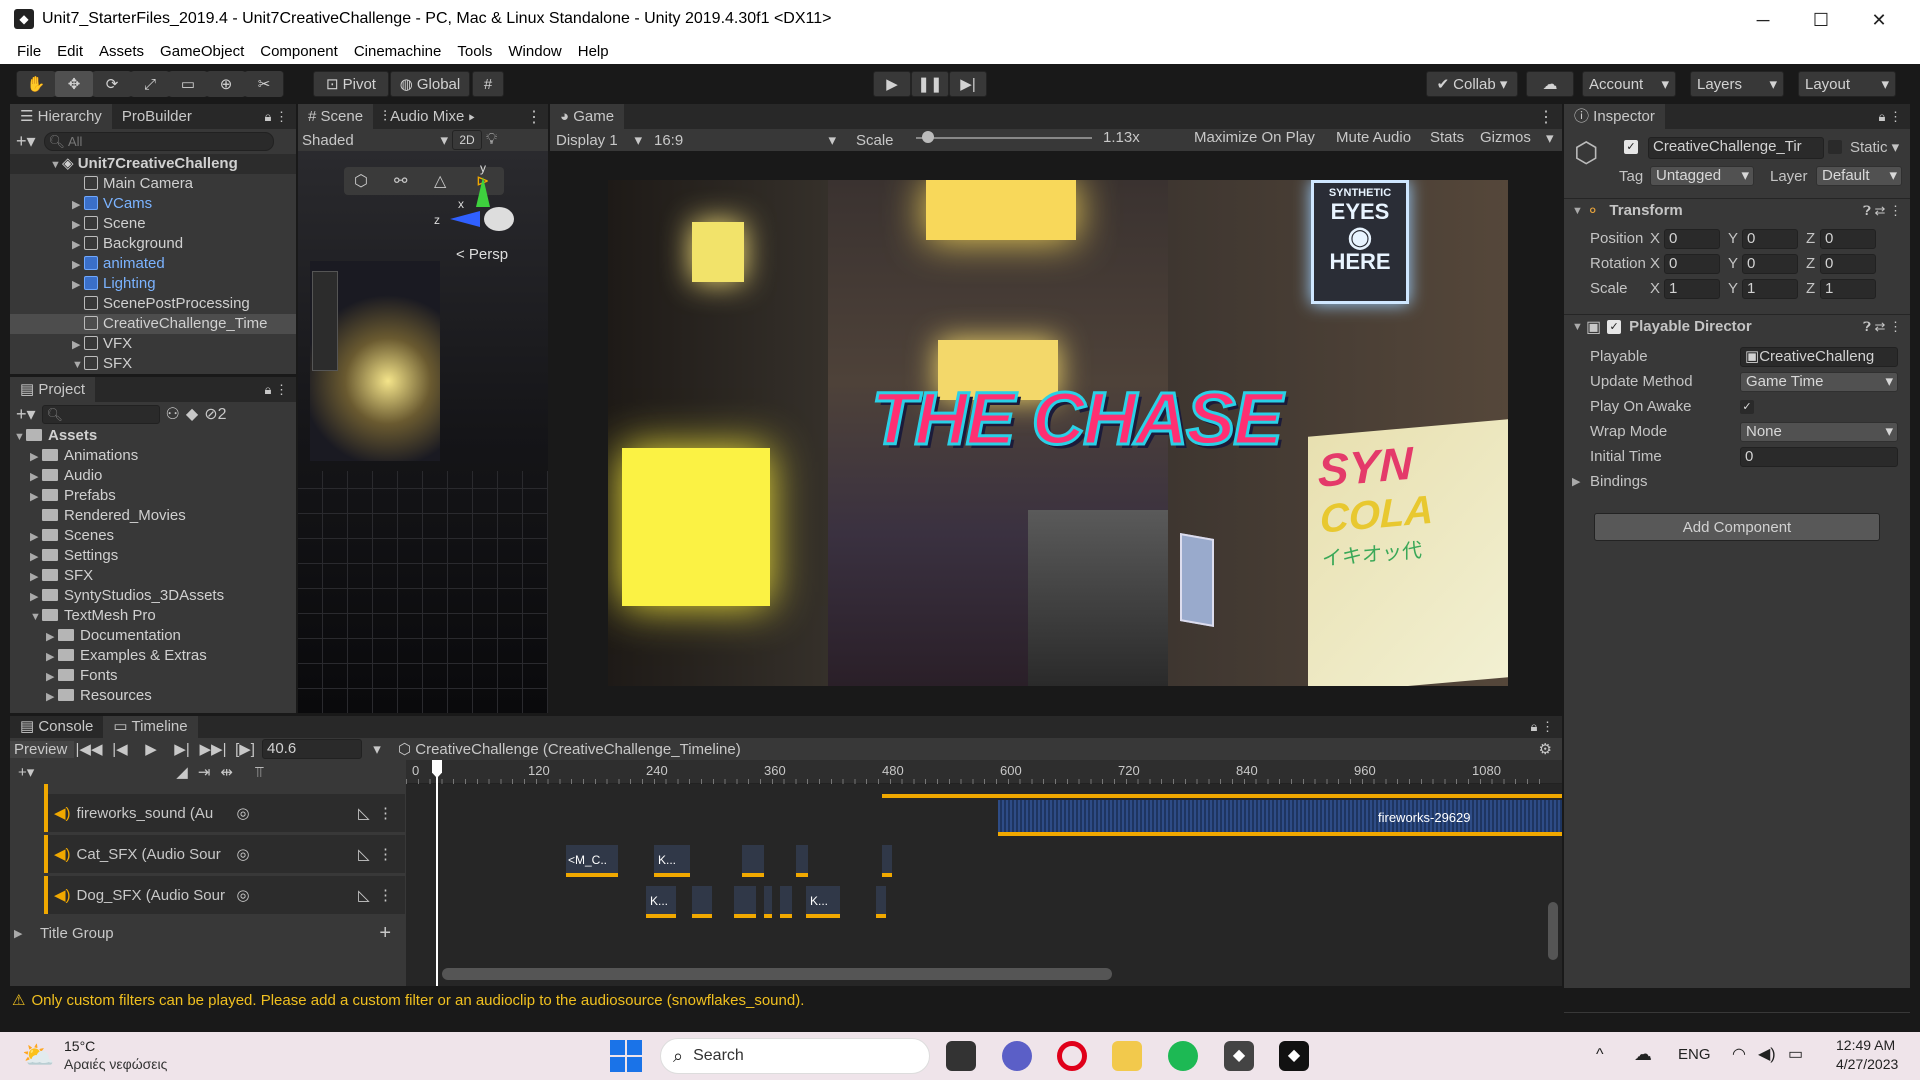  I want to click on scale-tool-icon: ⤢, so click(150, 84).